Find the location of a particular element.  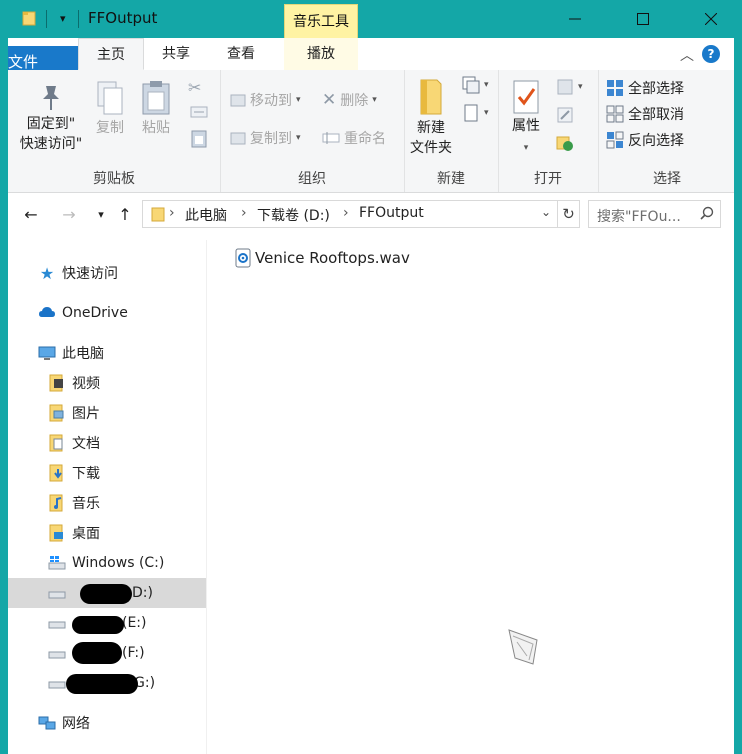

toolbar-separator is located at coordinates (46, 19).